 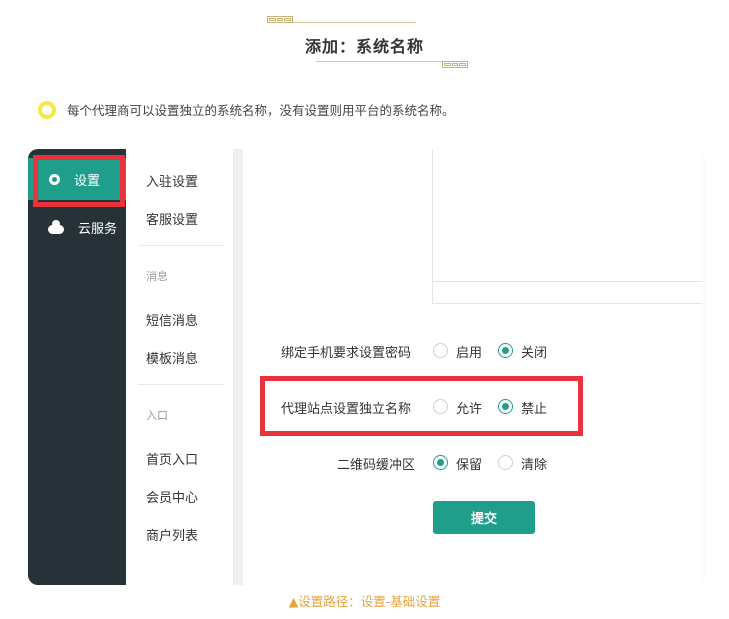 I want to click on text-area-footer, so click(x=568, y=293).